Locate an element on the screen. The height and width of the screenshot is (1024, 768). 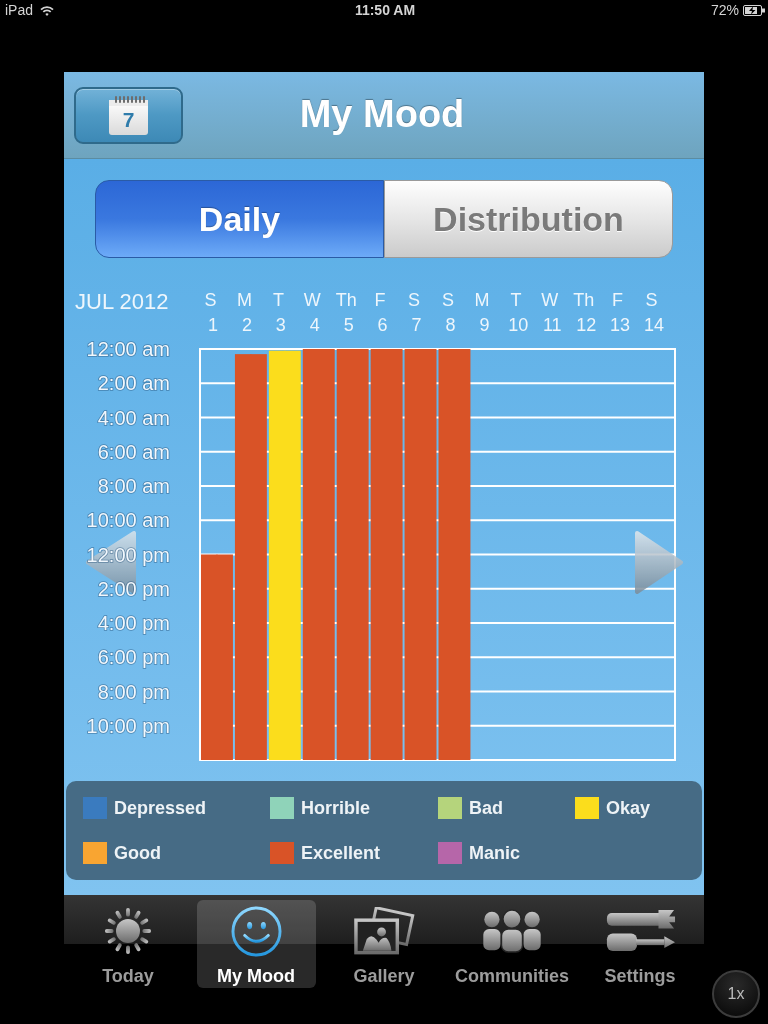
day-label: Th 12 is located at coordinates (585, 312).